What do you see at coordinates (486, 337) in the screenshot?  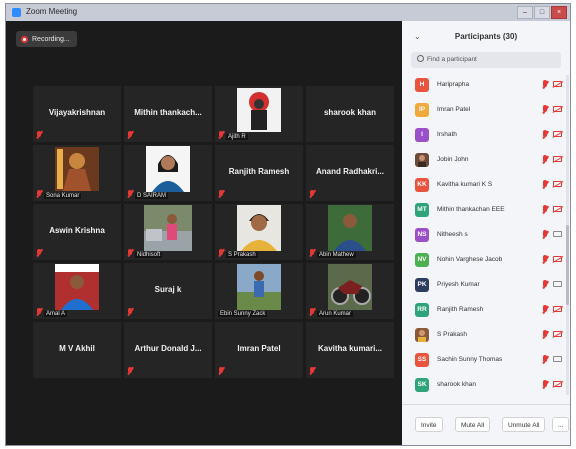 I see `participant-row: S Prakash` at bounding box center [486, 337].